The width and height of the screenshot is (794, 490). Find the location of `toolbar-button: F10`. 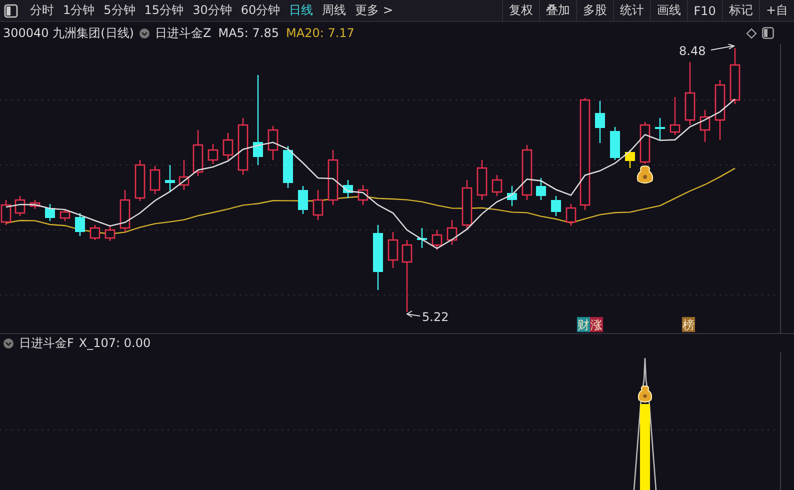

toolbar-button: F10 is located at coordinates (704, 11).